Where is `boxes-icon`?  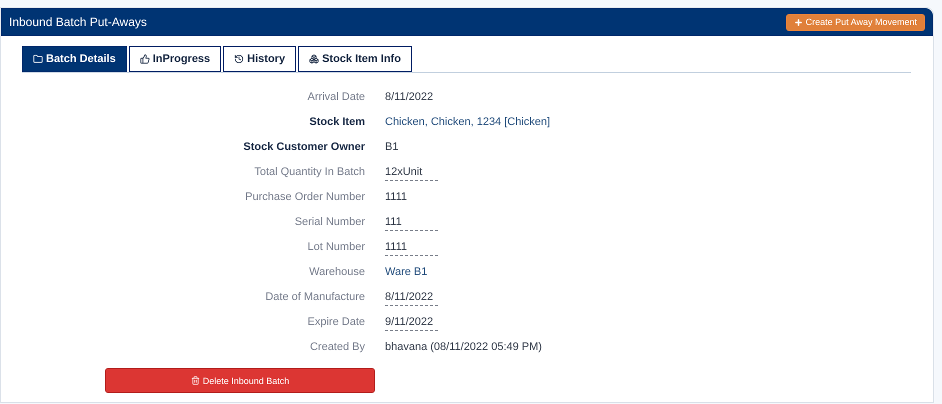
boxes-icon is located at coordinates (314, 59).